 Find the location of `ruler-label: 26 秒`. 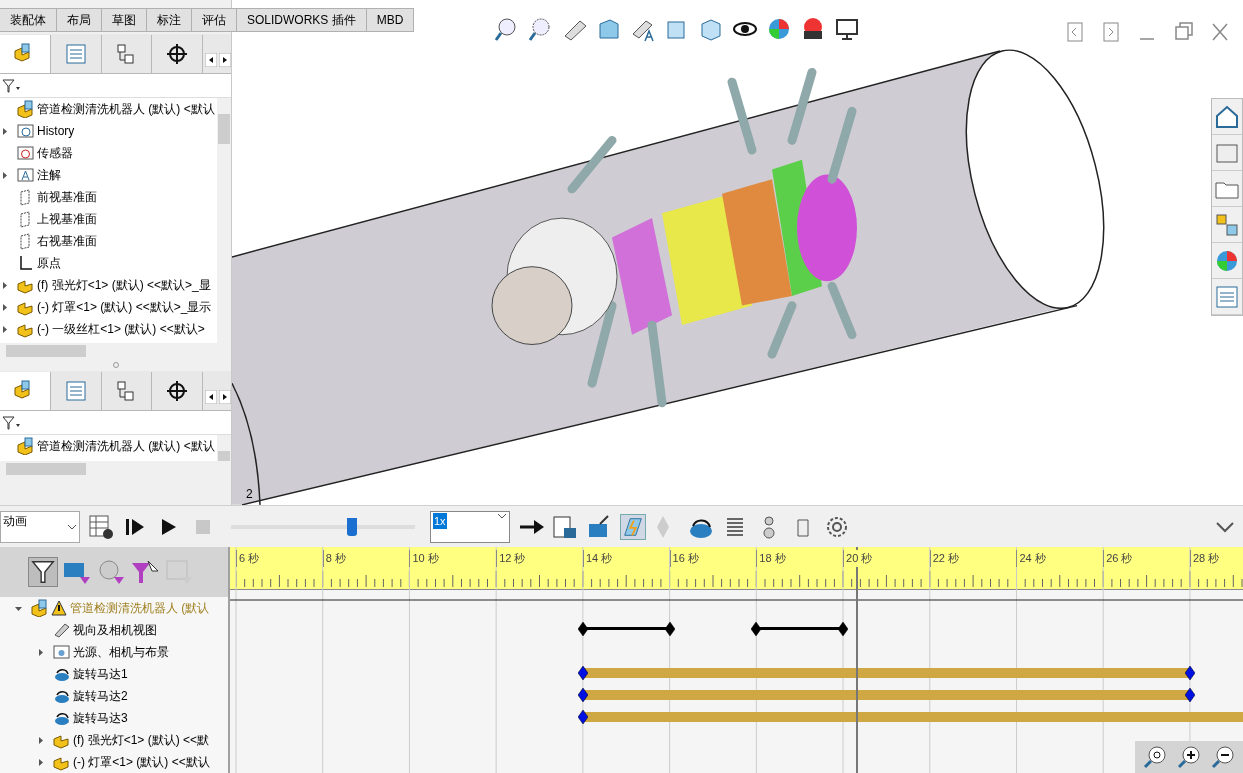

ruler-label: 26 秒 is located at coordinates (1118, 558).